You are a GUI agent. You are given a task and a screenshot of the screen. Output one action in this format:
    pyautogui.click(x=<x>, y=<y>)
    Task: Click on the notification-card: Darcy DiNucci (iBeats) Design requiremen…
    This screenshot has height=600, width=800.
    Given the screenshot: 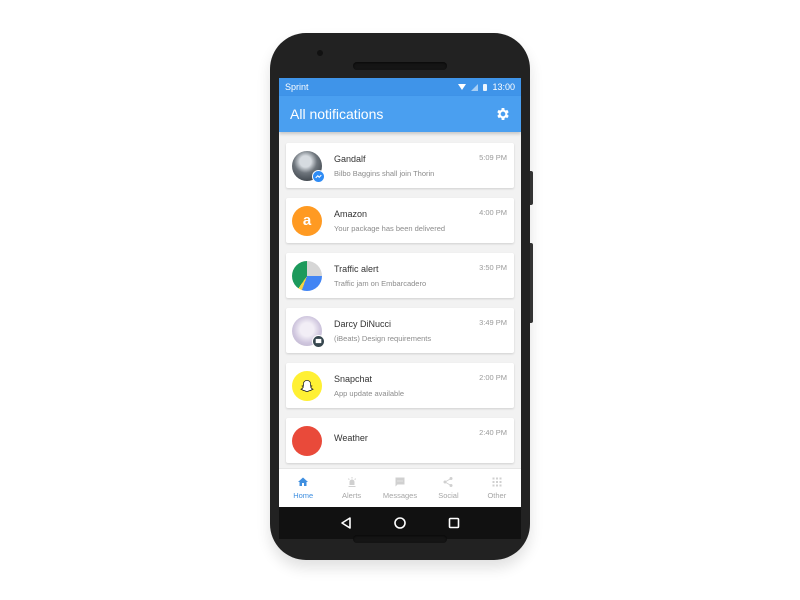 What is the action you would take?
    pyautogui.click(x=400, y=330)
    